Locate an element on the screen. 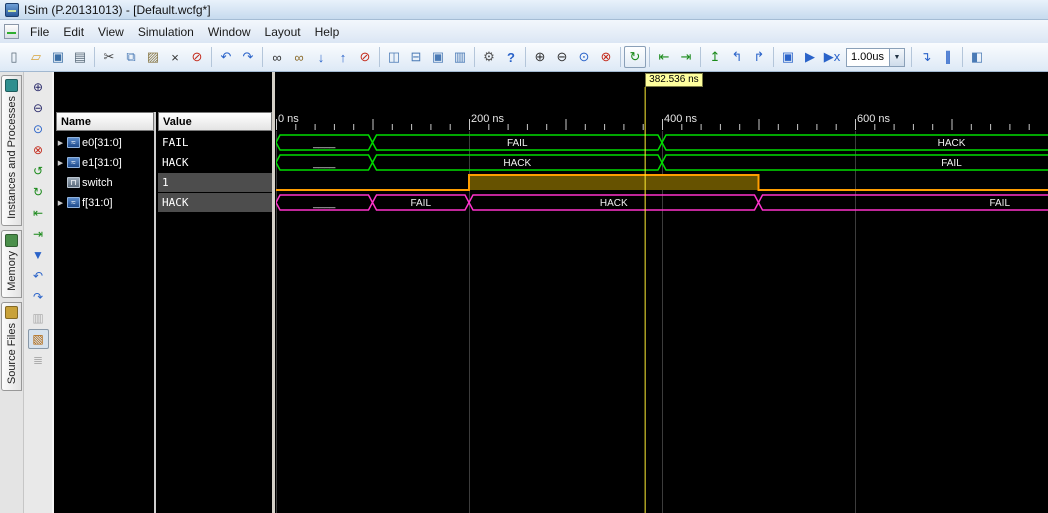 The height and width of the screenshot is (513, 1048). open-file-button: ▱ is located at coordinates (36, 57).